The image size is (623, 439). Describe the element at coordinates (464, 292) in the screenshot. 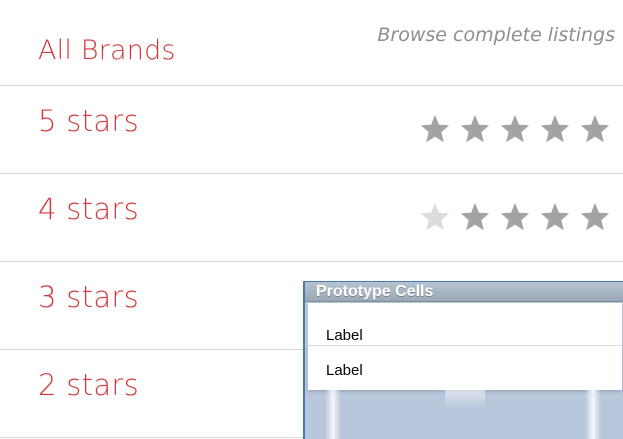

I see `prototype-cells-header: Prototype Cells` at that location.